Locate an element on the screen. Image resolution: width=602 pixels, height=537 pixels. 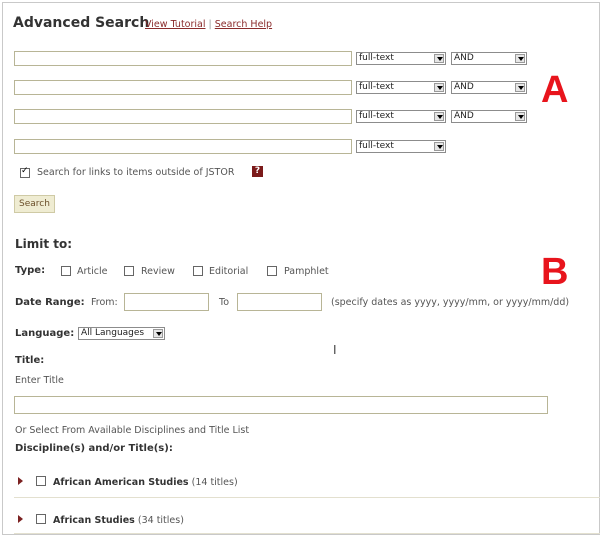
language-select: All Languages is located at coordinates (121, 333).